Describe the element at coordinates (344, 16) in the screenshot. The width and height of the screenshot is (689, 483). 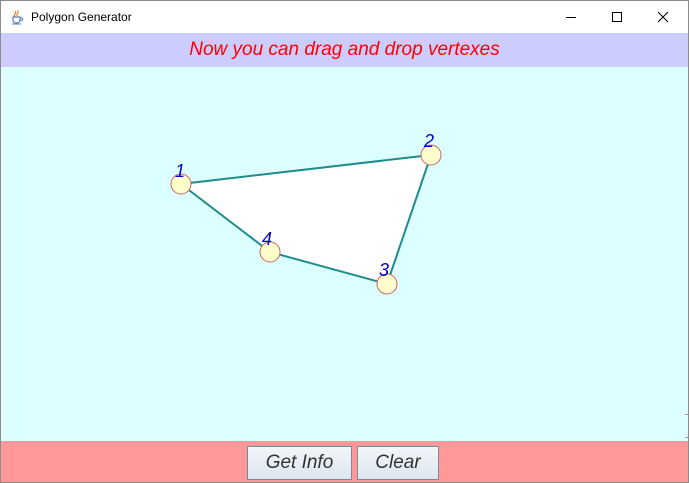
I see `title-bar: Polygon Generator` at that location.